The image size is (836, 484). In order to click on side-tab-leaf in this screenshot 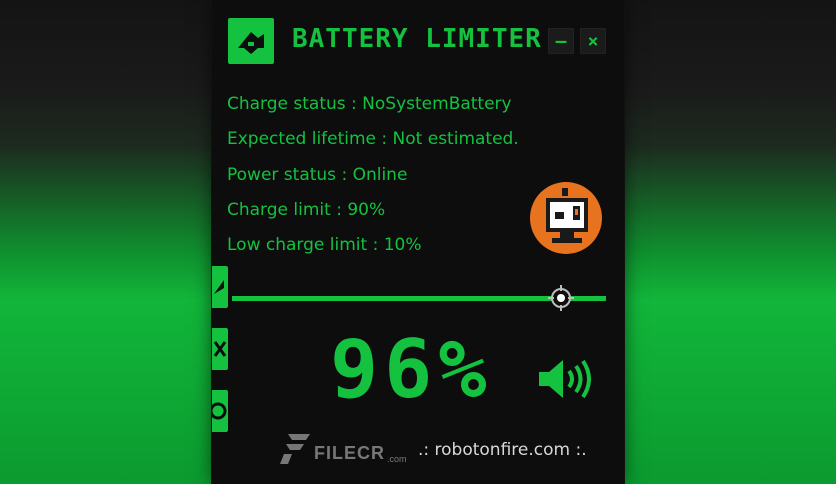, I will do `click(220, 287)`.